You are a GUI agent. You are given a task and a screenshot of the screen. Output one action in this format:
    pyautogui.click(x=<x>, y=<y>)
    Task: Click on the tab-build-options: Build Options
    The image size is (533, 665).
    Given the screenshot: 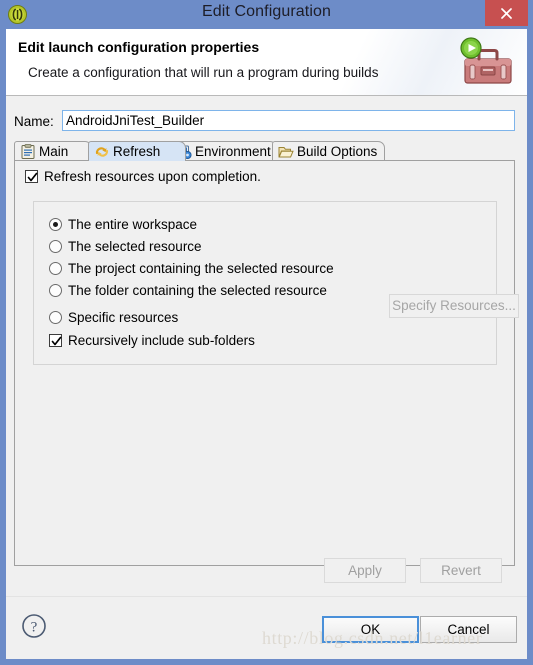 What is the action you would take?
    pyautogui.click(x=328, y=151)
    